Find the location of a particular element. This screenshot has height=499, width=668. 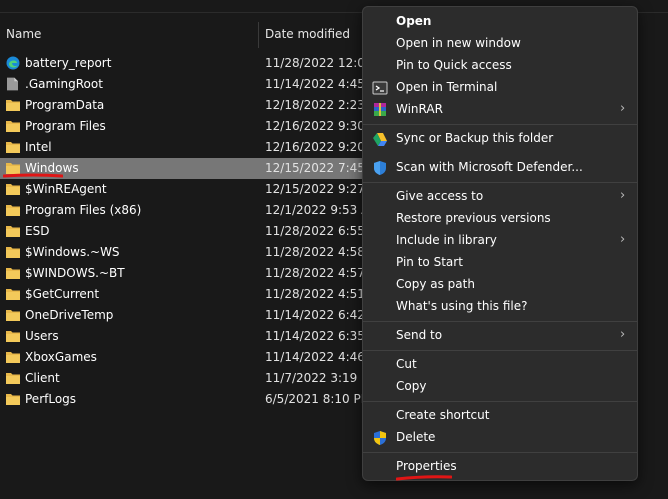

menu-item-give-access: Give access to › is located at coordinates (500, 197).